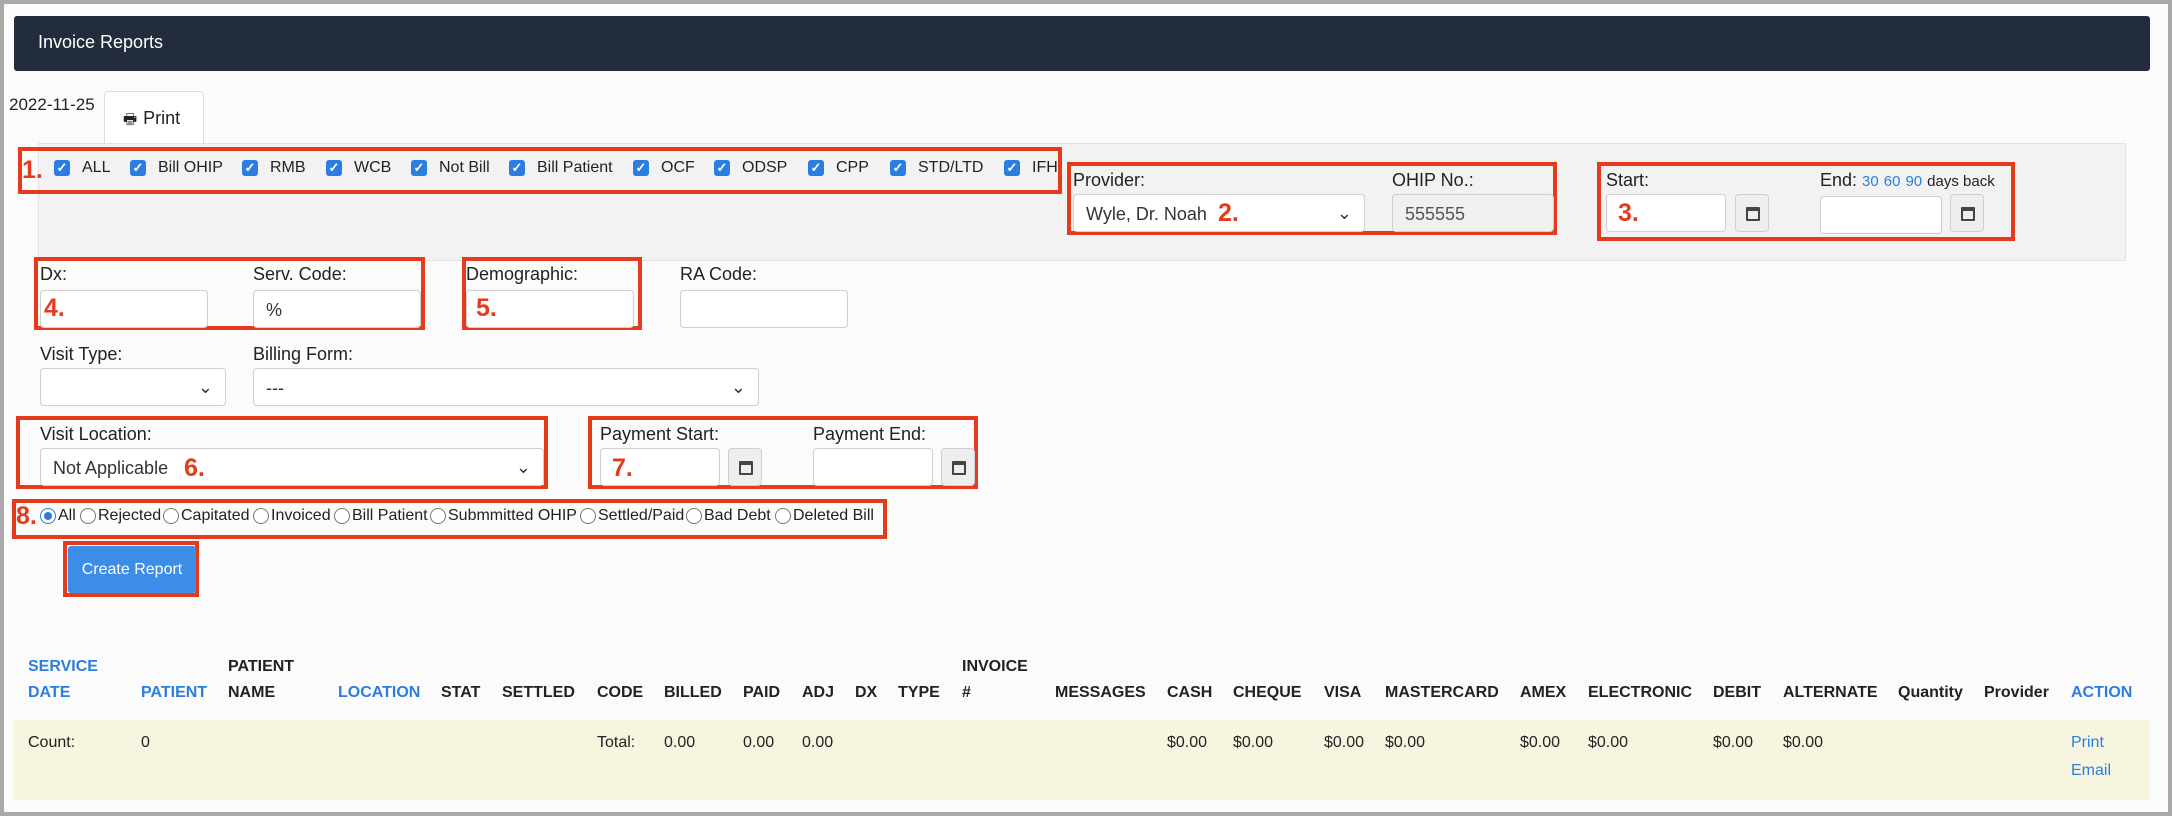  I want to click on checkbox-std-ltd: ✓ STD/LTD, so click(936, 168).